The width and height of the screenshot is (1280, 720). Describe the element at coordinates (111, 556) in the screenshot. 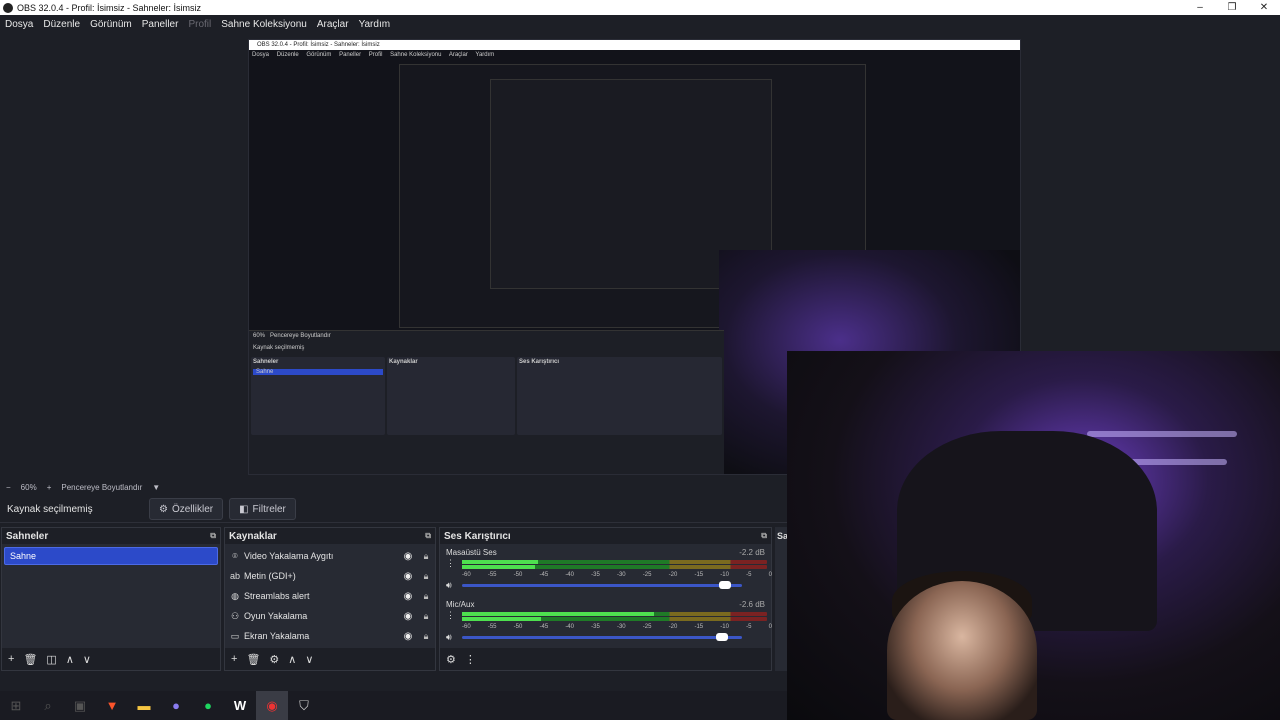

I see `scene-item-sahne: Sahne` at that location.